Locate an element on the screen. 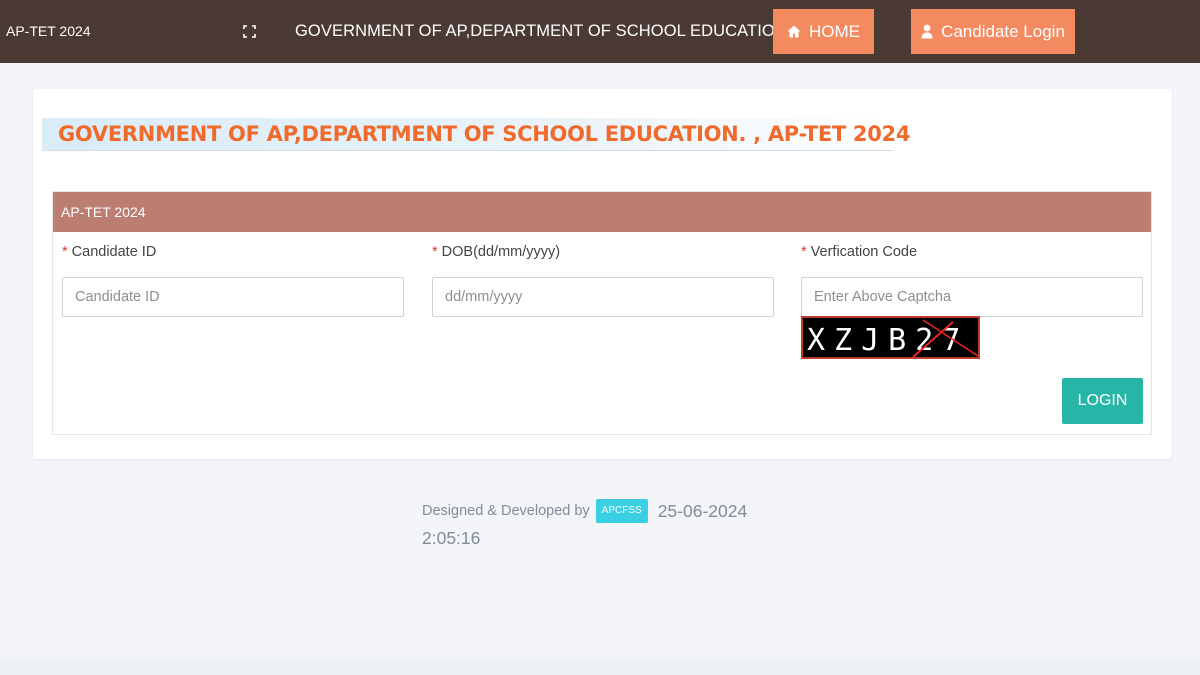 The width and height of the screenshot is (1200, 675). verification-group: * Verfication Code is located at coordinates (972, 280).